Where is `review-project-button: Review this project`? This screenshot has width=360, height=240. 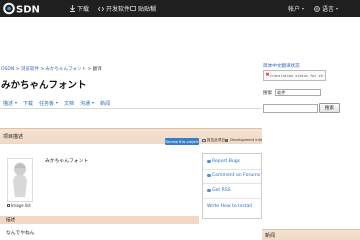
review-project-button: Review this project is located at coordinates (182, 141).